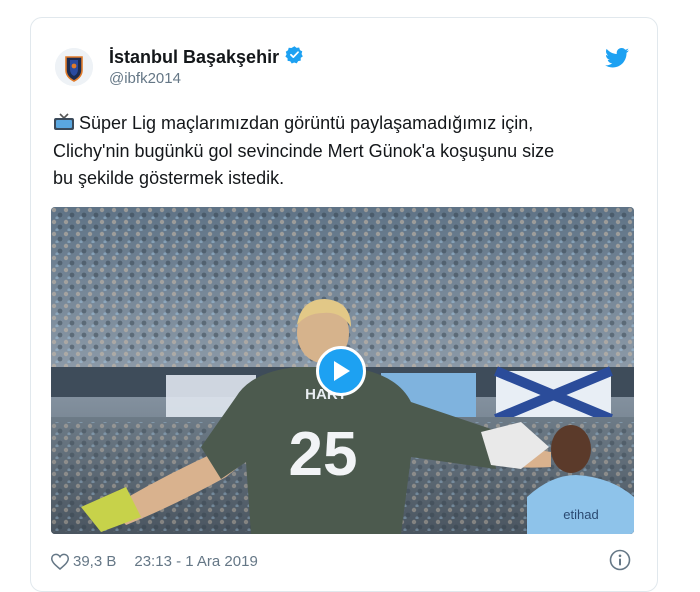  I want to click on sponsor-text: etihad, so click(580, 514).